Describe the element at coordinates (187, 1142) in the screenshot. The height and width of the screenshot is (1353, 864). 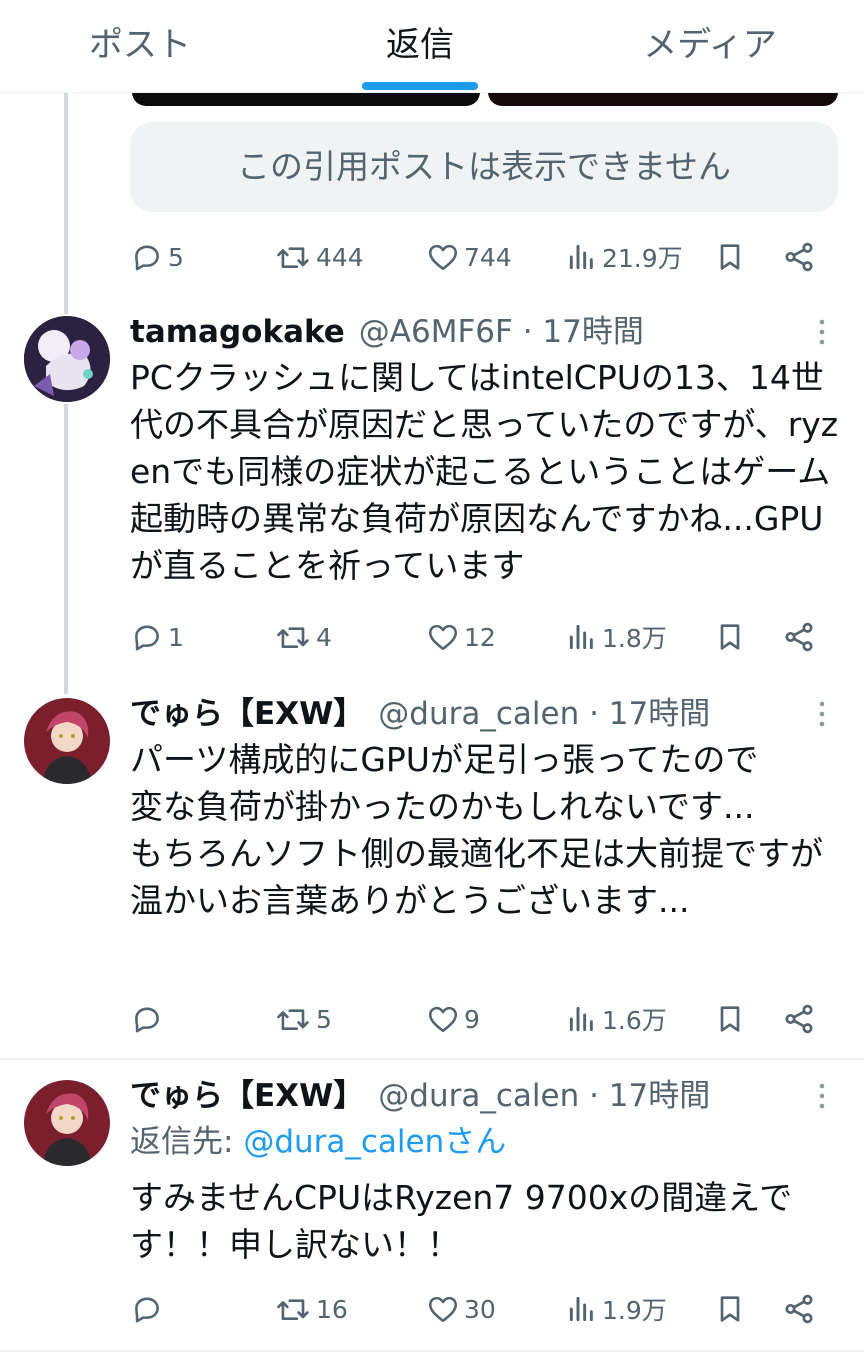
I see `replying-to-label: 返信先:` at that location.